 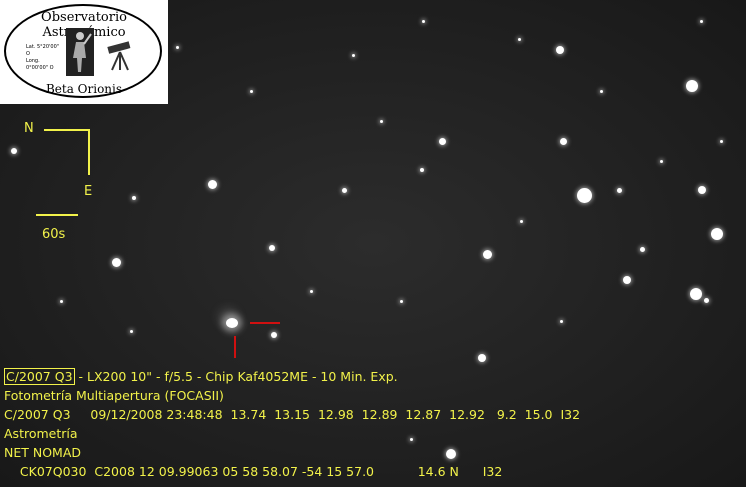 I want to click on scale-label: 60s, so click(x=54, y=234).